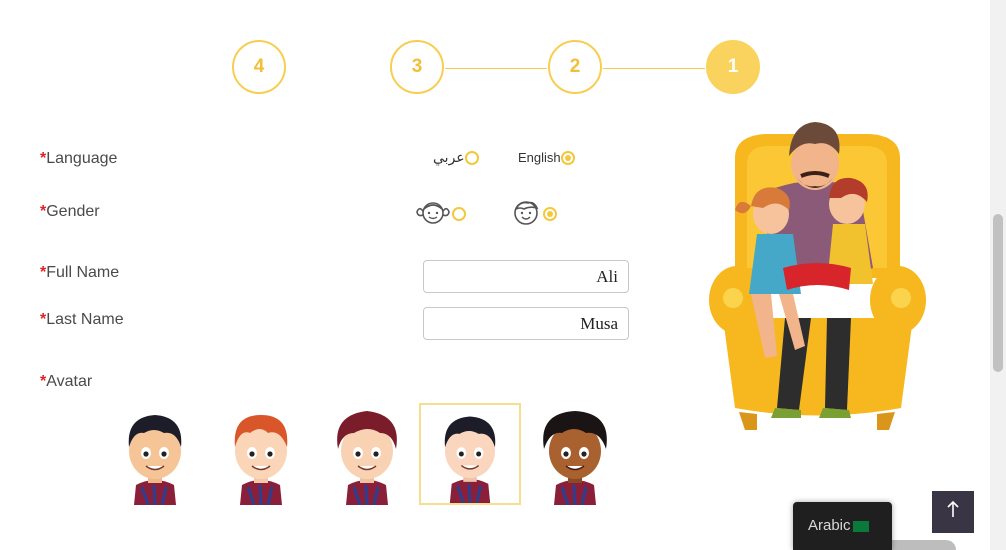  I want to click on scrollbar-thumb, so click(998, 293).